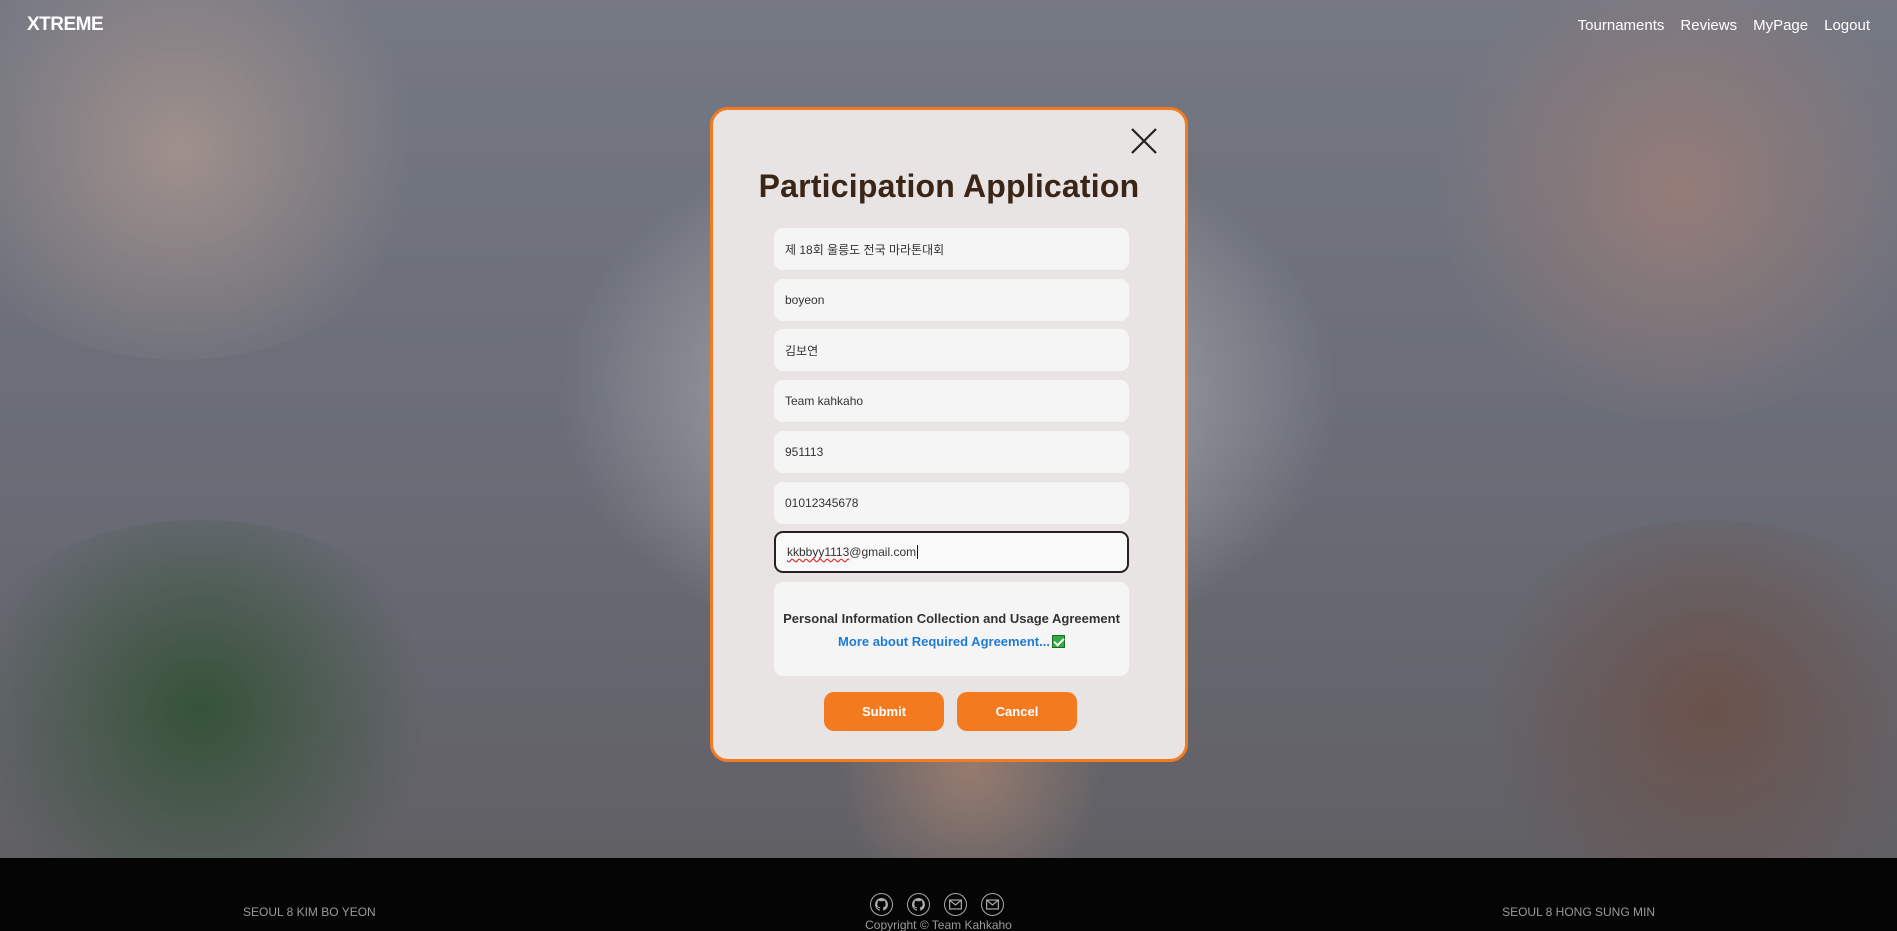 The image size is (1897, 931). What do you see at coordinates (1708, 25) in the screenshot?
I see `nav-link-reviews: Reviews` at bounding box center [1708, 25].